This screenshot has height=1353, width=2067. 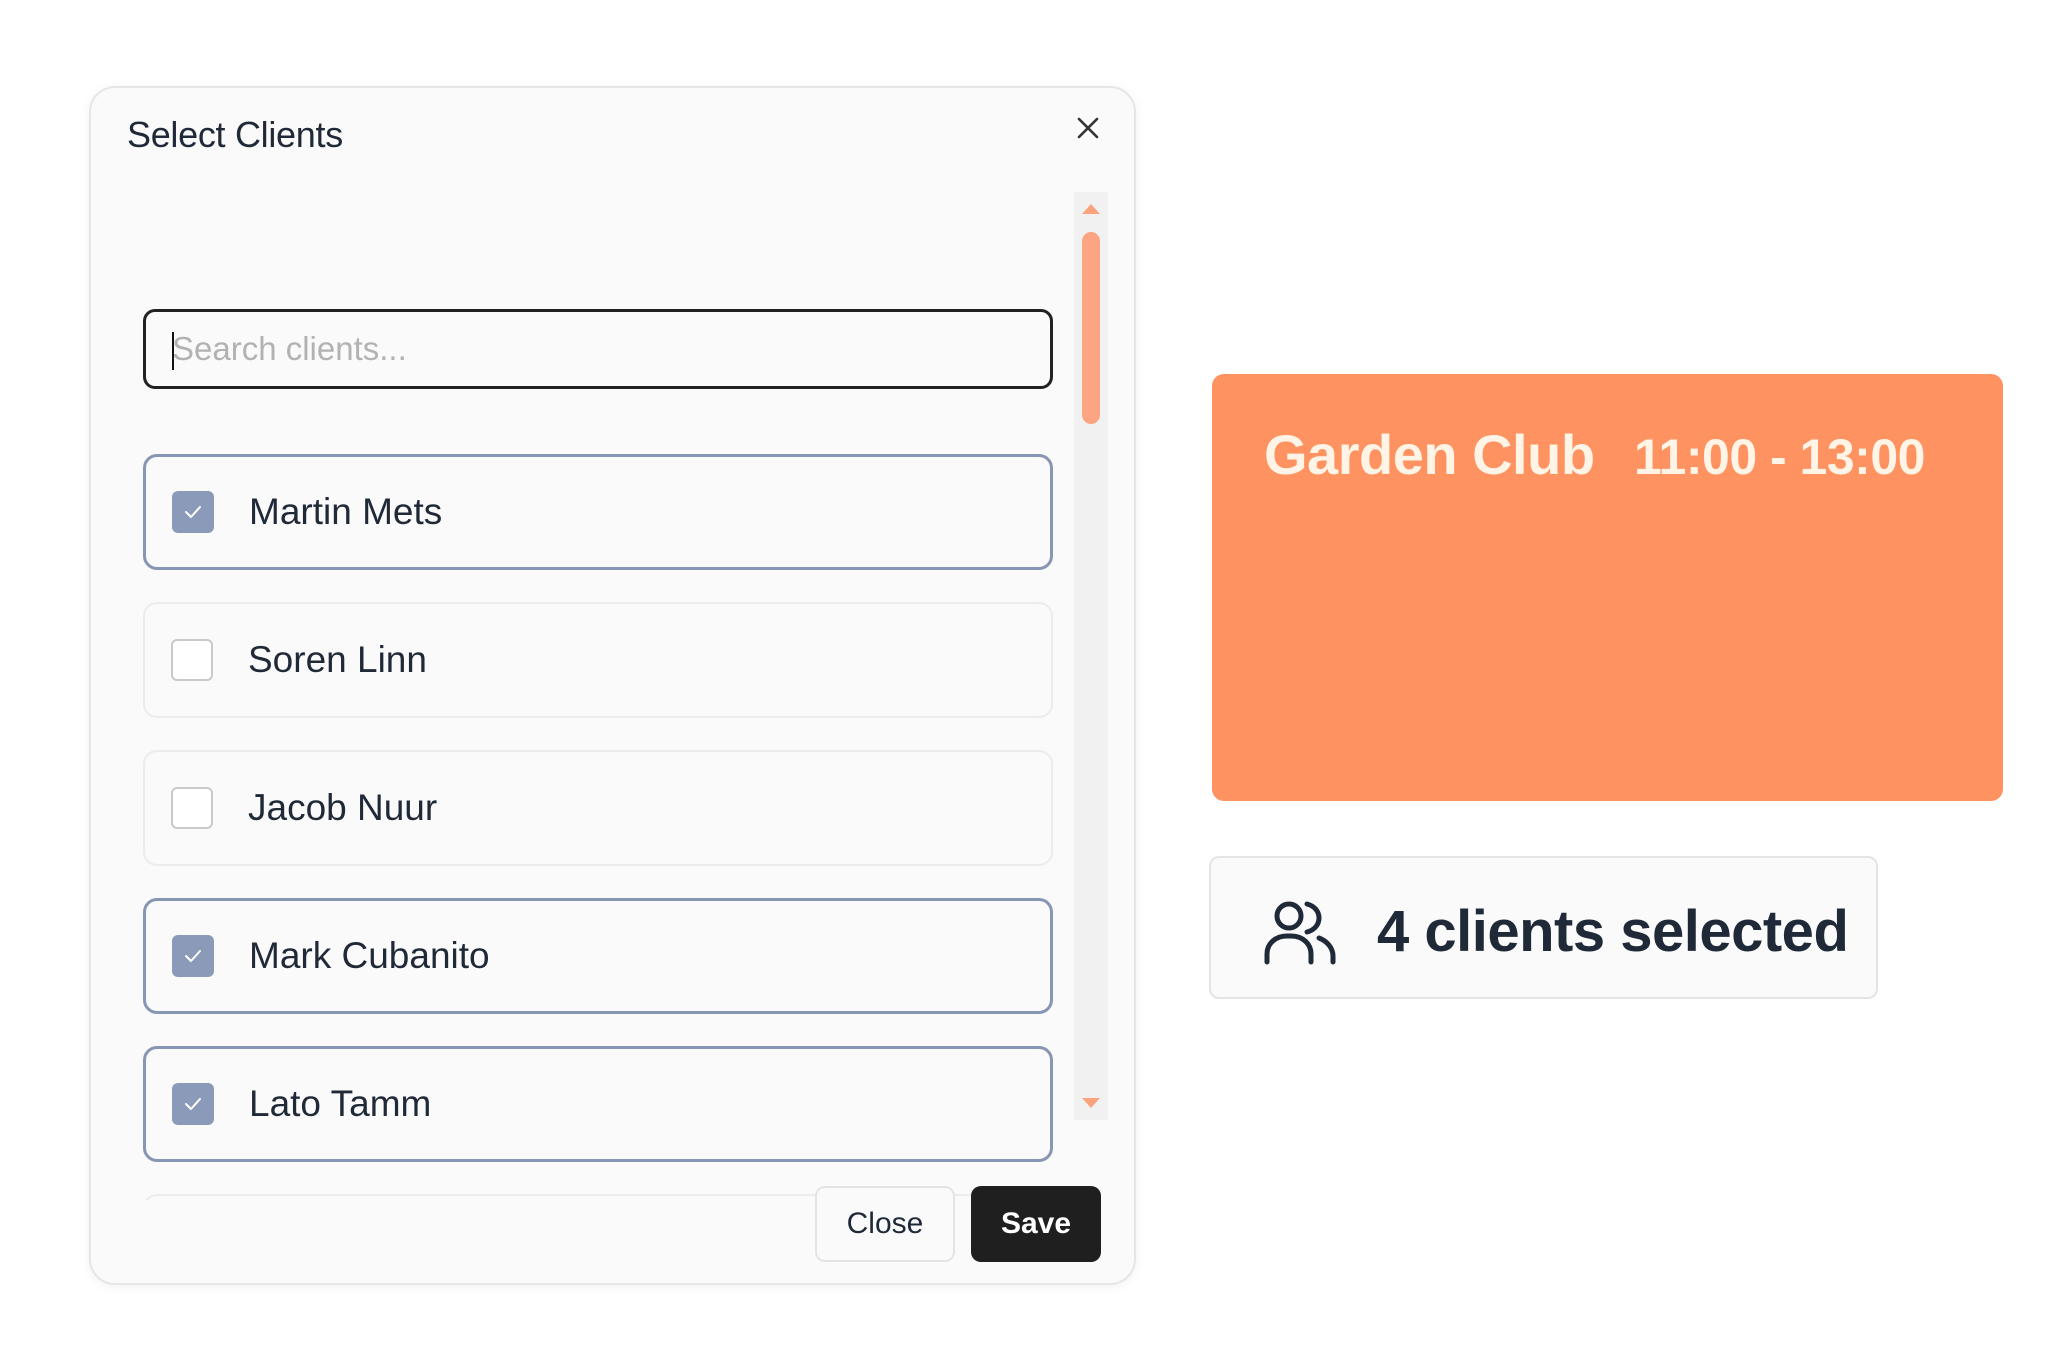 What do you see at coordinates (340, 1103) in the screenshot?
I see `client-name: Lato Tamm` at bounding box center [340, 1103].